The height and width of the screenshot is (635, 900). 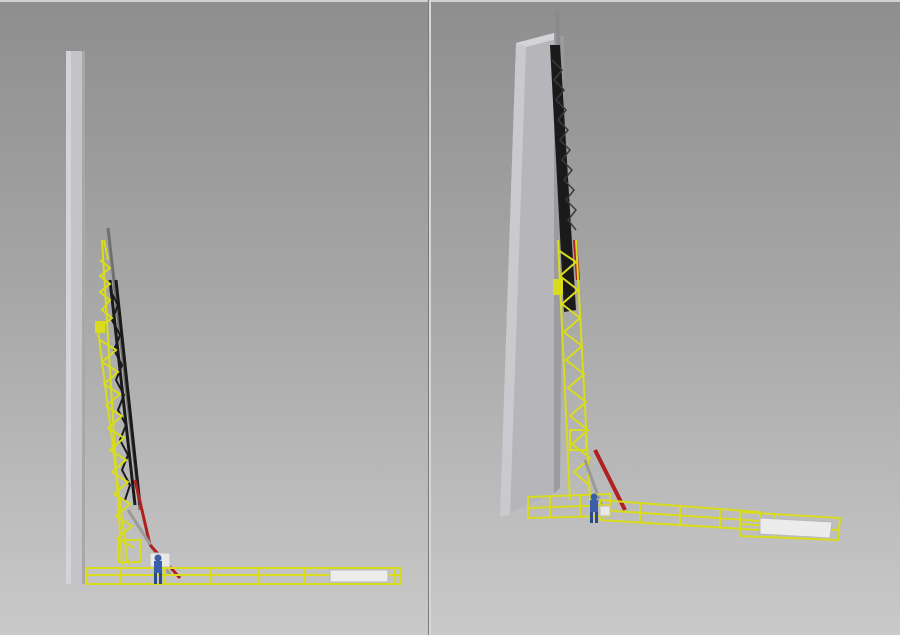 I want to click on cradle-block, so click(x=605, y=511).